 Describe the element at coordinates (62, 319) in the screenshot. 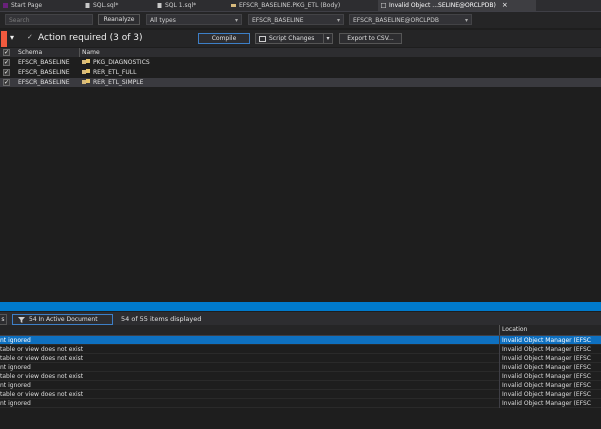

I see `active-document-filter: 54 In Active Document` at that location.